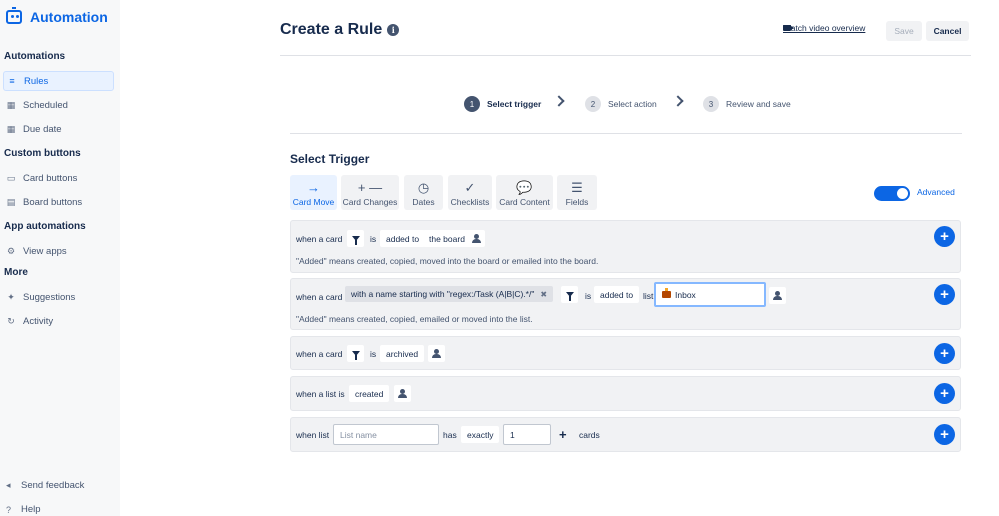  I want to click on board-icon: ▤, so click(11, 201).